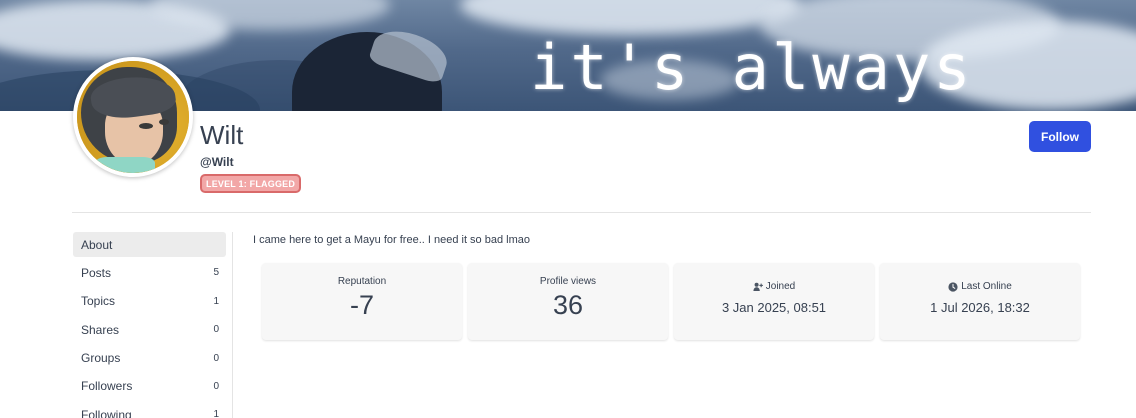  What do you see at coordinates (98, 301) in the screenshot?
I see `sidebar-item-label: Topics` at bounding box center [98, 301].